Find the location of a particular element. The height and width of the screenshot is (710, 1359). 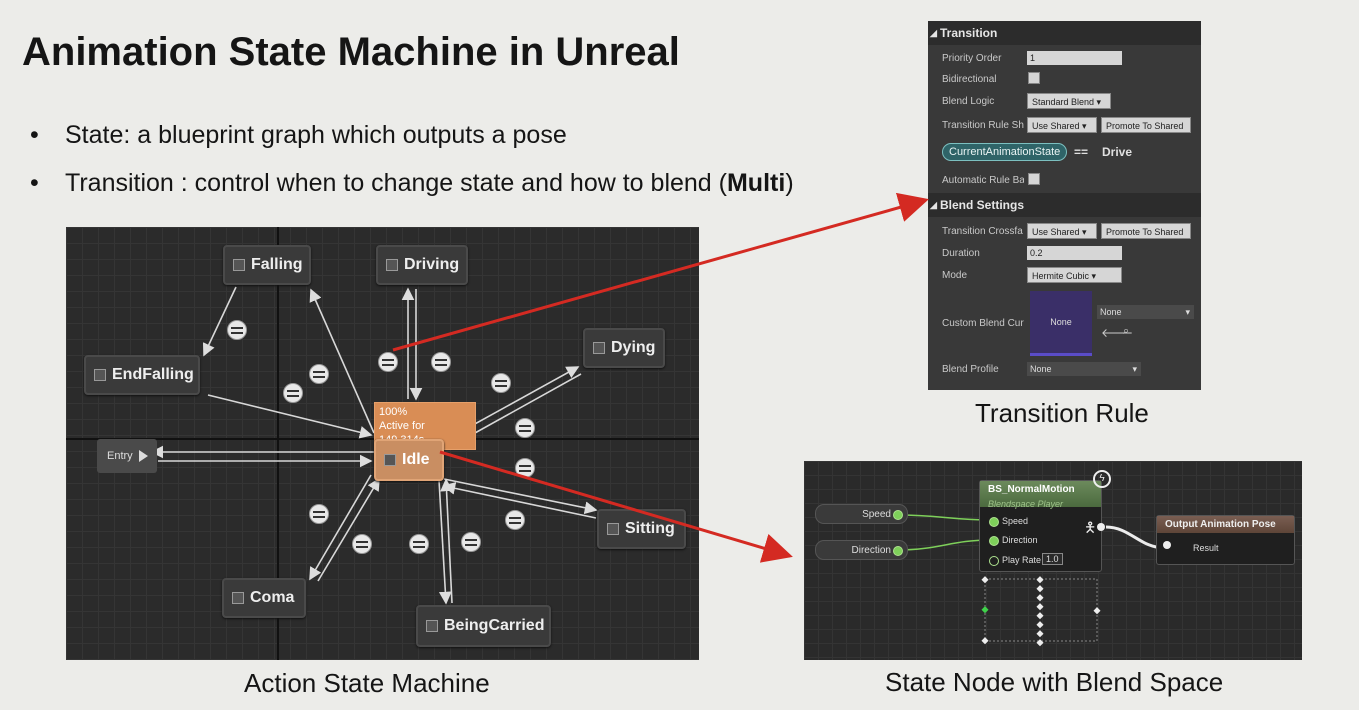

direction-pin-label: Direction is located at coordinates (1020, 540).